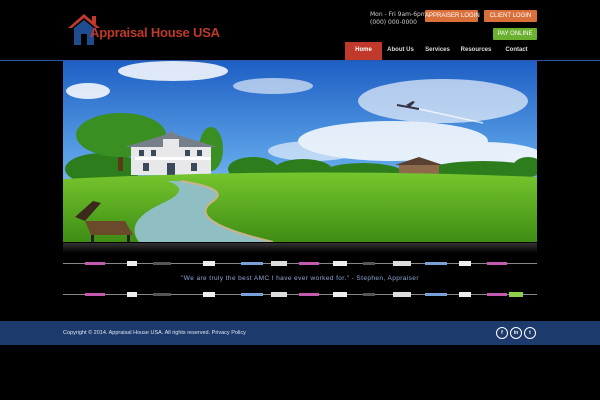 This screenshot has height=400, width=600. I want to click on brand-name-main: Appraisal House, so click(140, 32).